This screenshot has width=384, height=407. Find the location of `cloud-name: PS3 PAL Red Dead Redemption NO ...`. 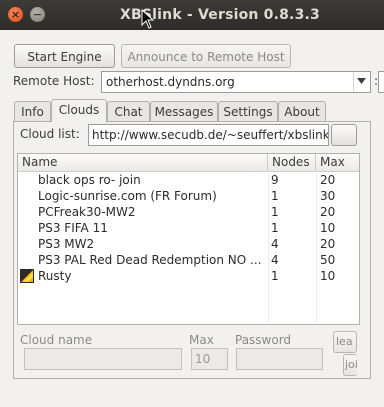

cloud-name: PS3 PAL Red Dead Redemption NO ... is located at coordinates (150, 260).